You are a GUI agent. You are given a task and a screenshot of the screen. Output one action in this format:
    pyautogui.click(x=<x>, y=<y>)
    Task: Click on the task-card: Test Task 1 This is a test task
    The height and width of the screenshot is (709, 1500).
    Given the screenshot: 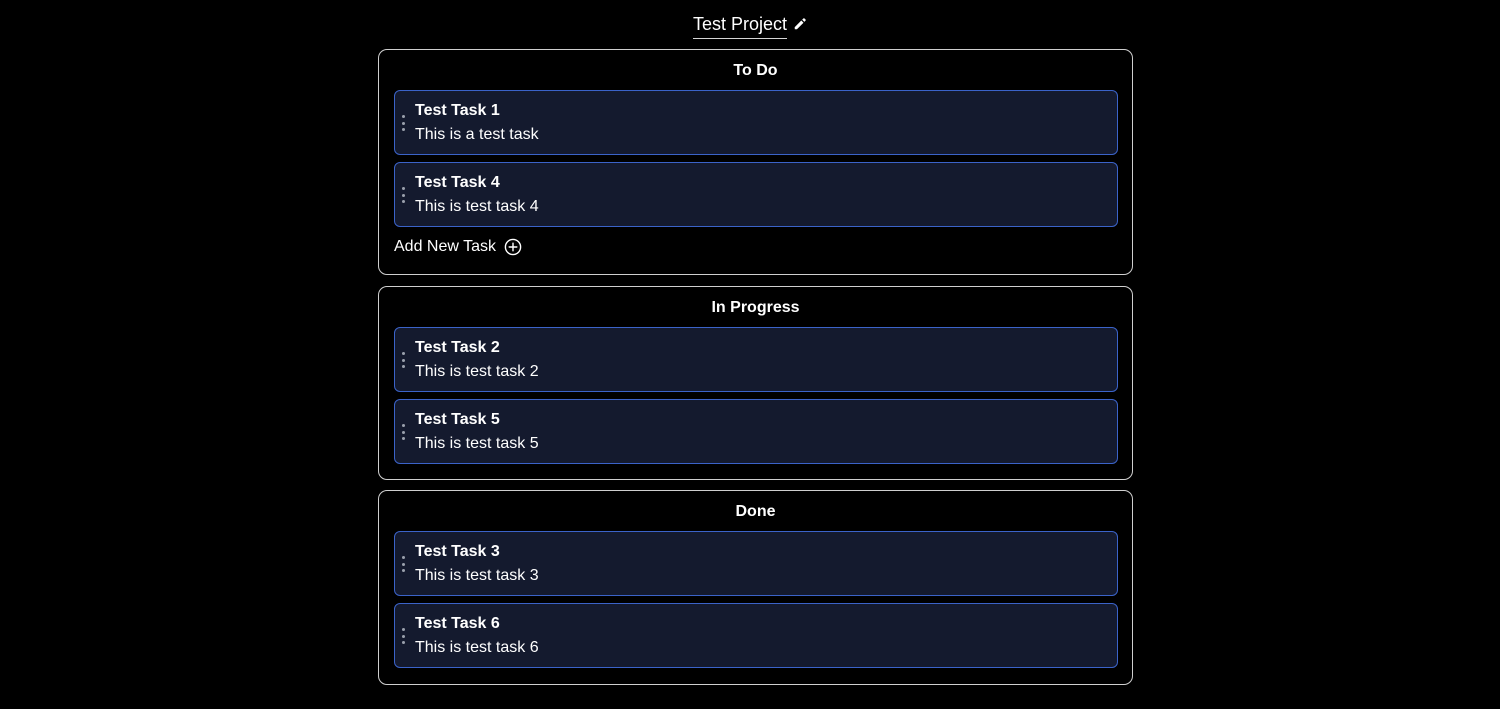 What is the action you would take?
    pyautogui.click(x=756, y=122)
    